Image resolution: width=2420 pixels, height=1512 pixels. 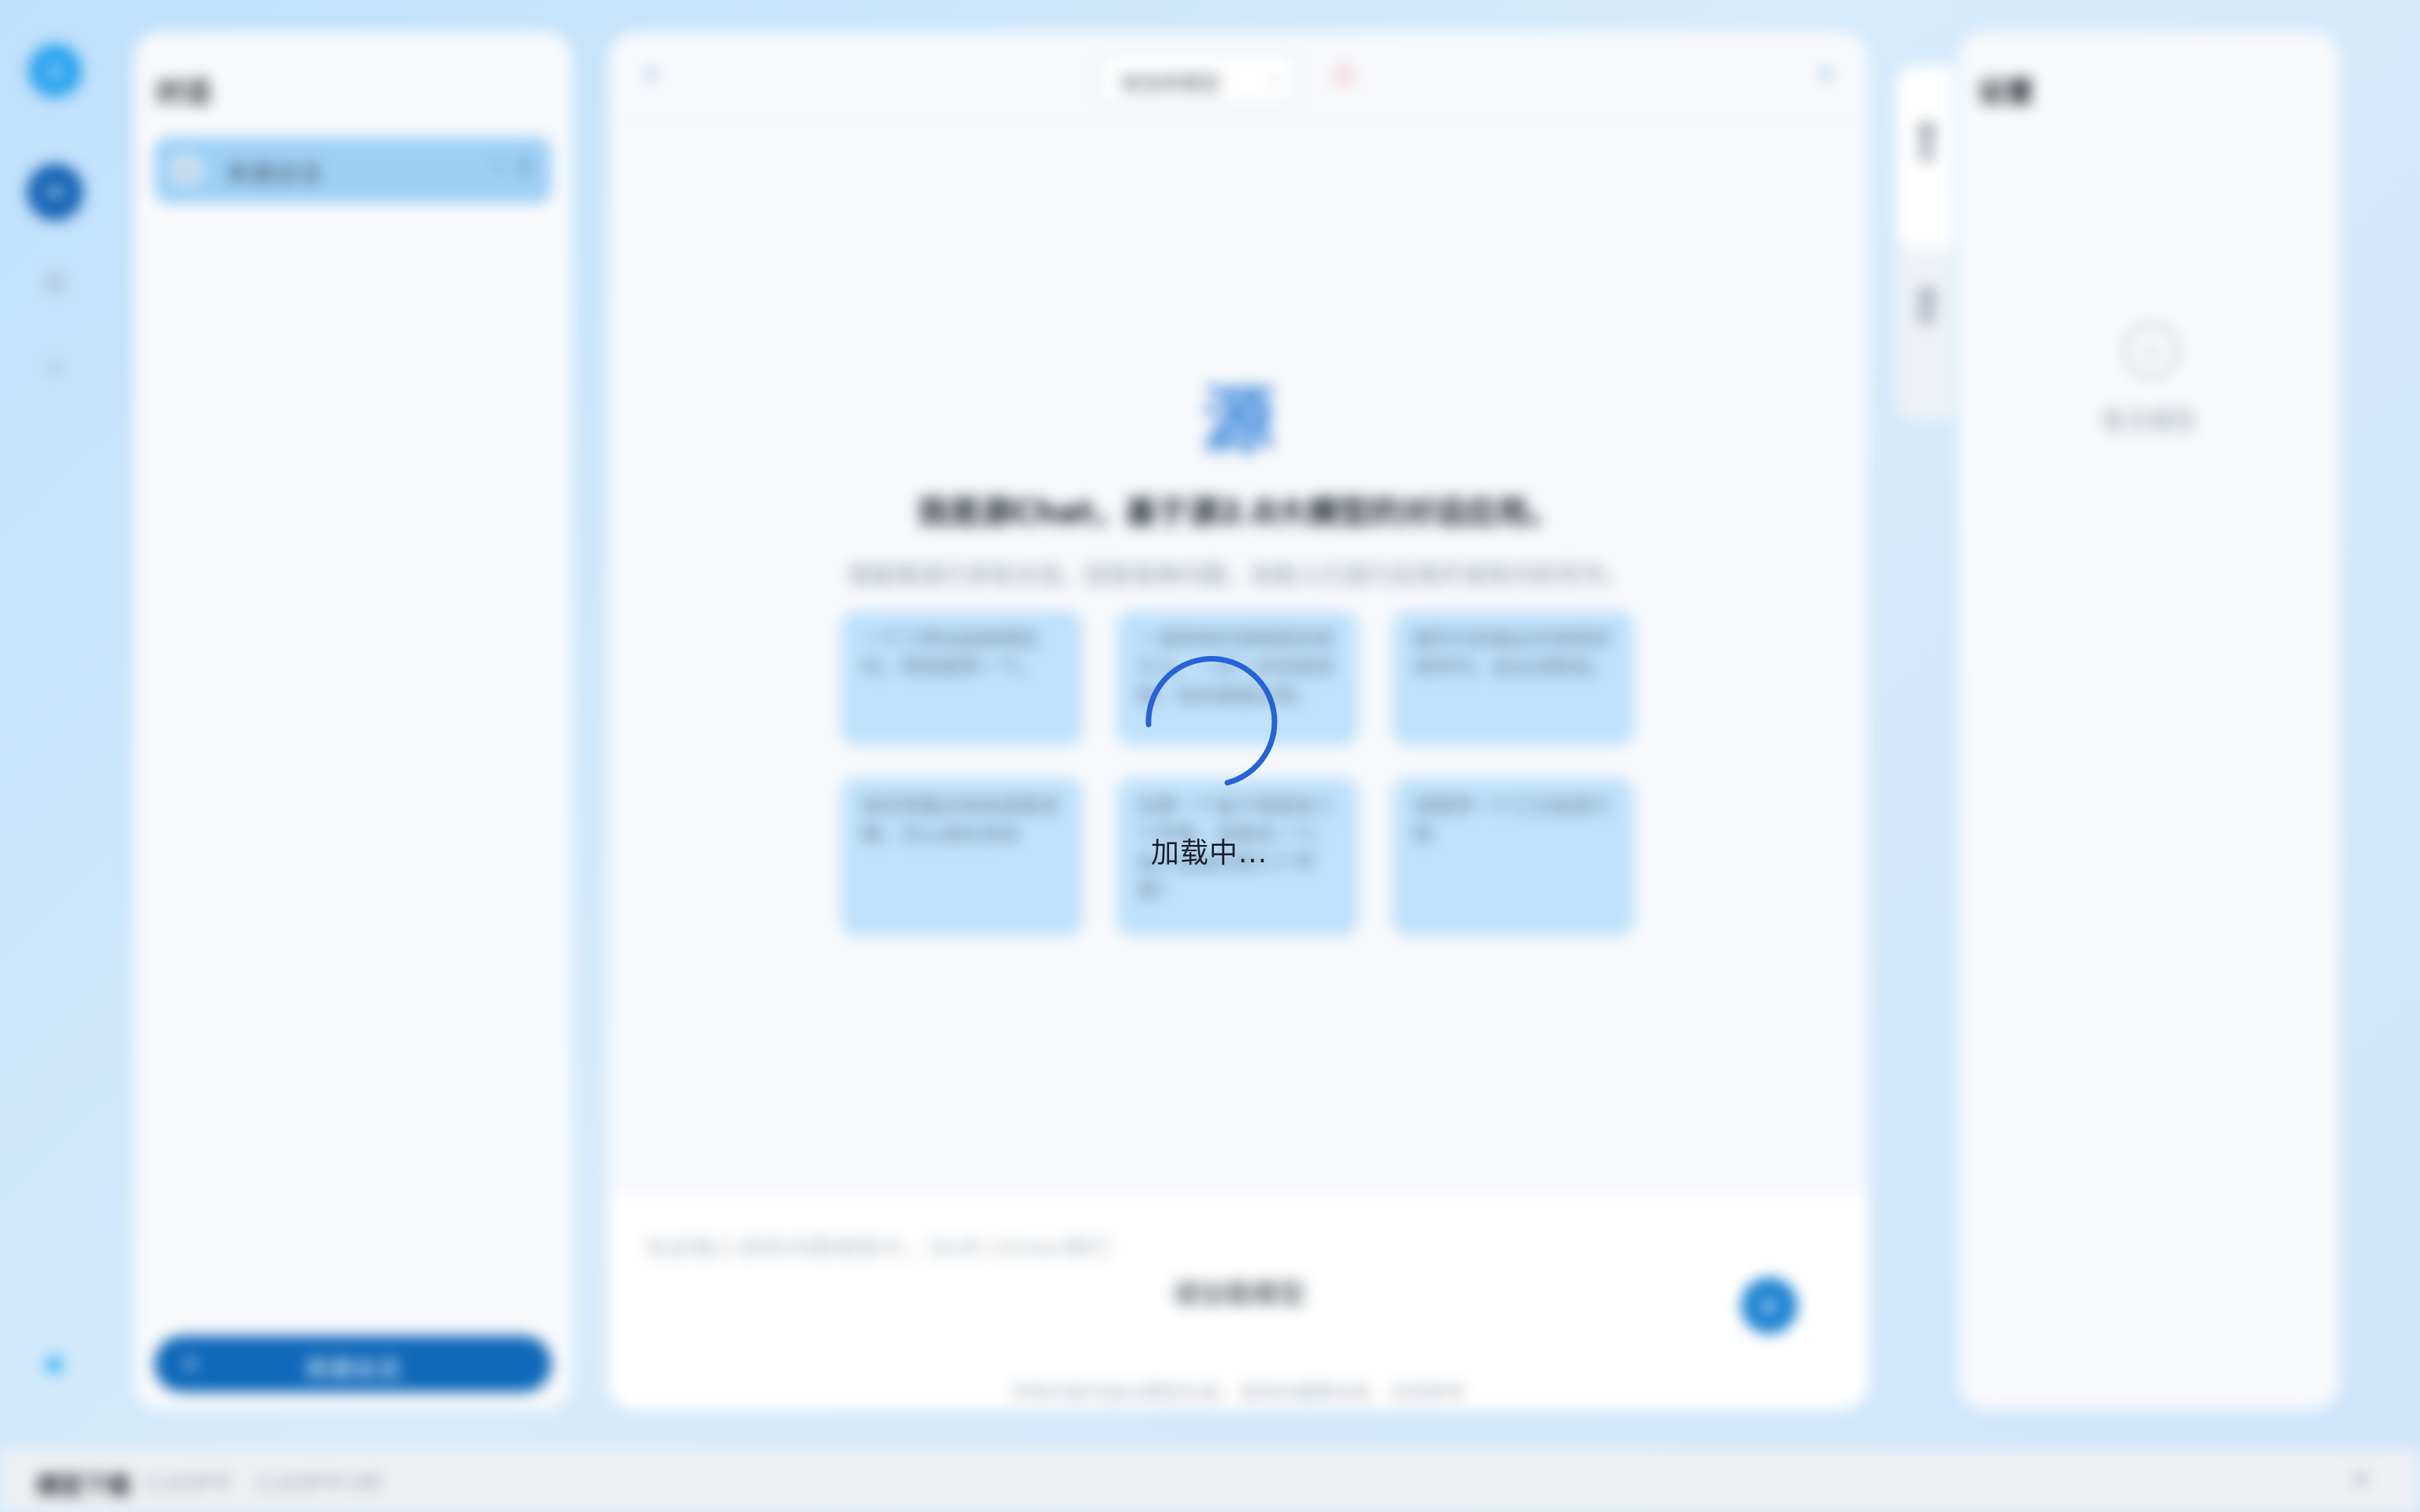 What do you see at coordinates (1211, 721) in the screenshot?
I see `loading-spinner-icon` at bounding box center [1211, 721].